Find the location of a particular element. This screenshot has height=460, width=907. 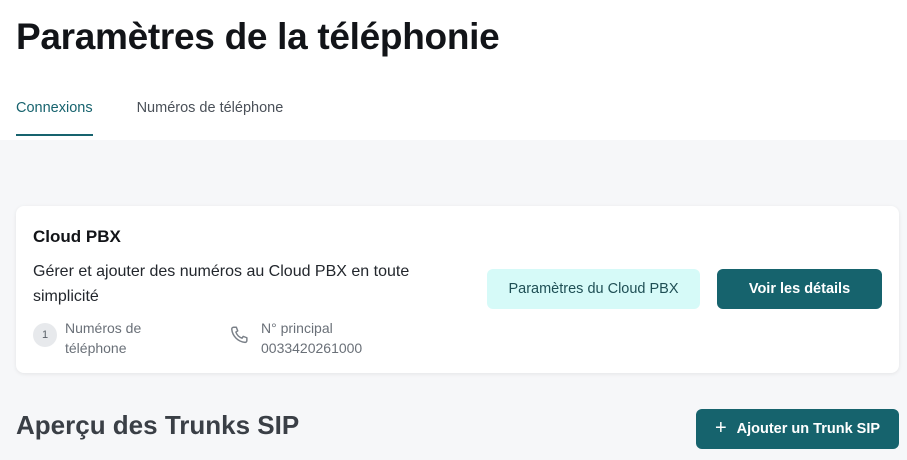

page-title: Paramètres de la téléphonie is located at coordinates (258, 36).